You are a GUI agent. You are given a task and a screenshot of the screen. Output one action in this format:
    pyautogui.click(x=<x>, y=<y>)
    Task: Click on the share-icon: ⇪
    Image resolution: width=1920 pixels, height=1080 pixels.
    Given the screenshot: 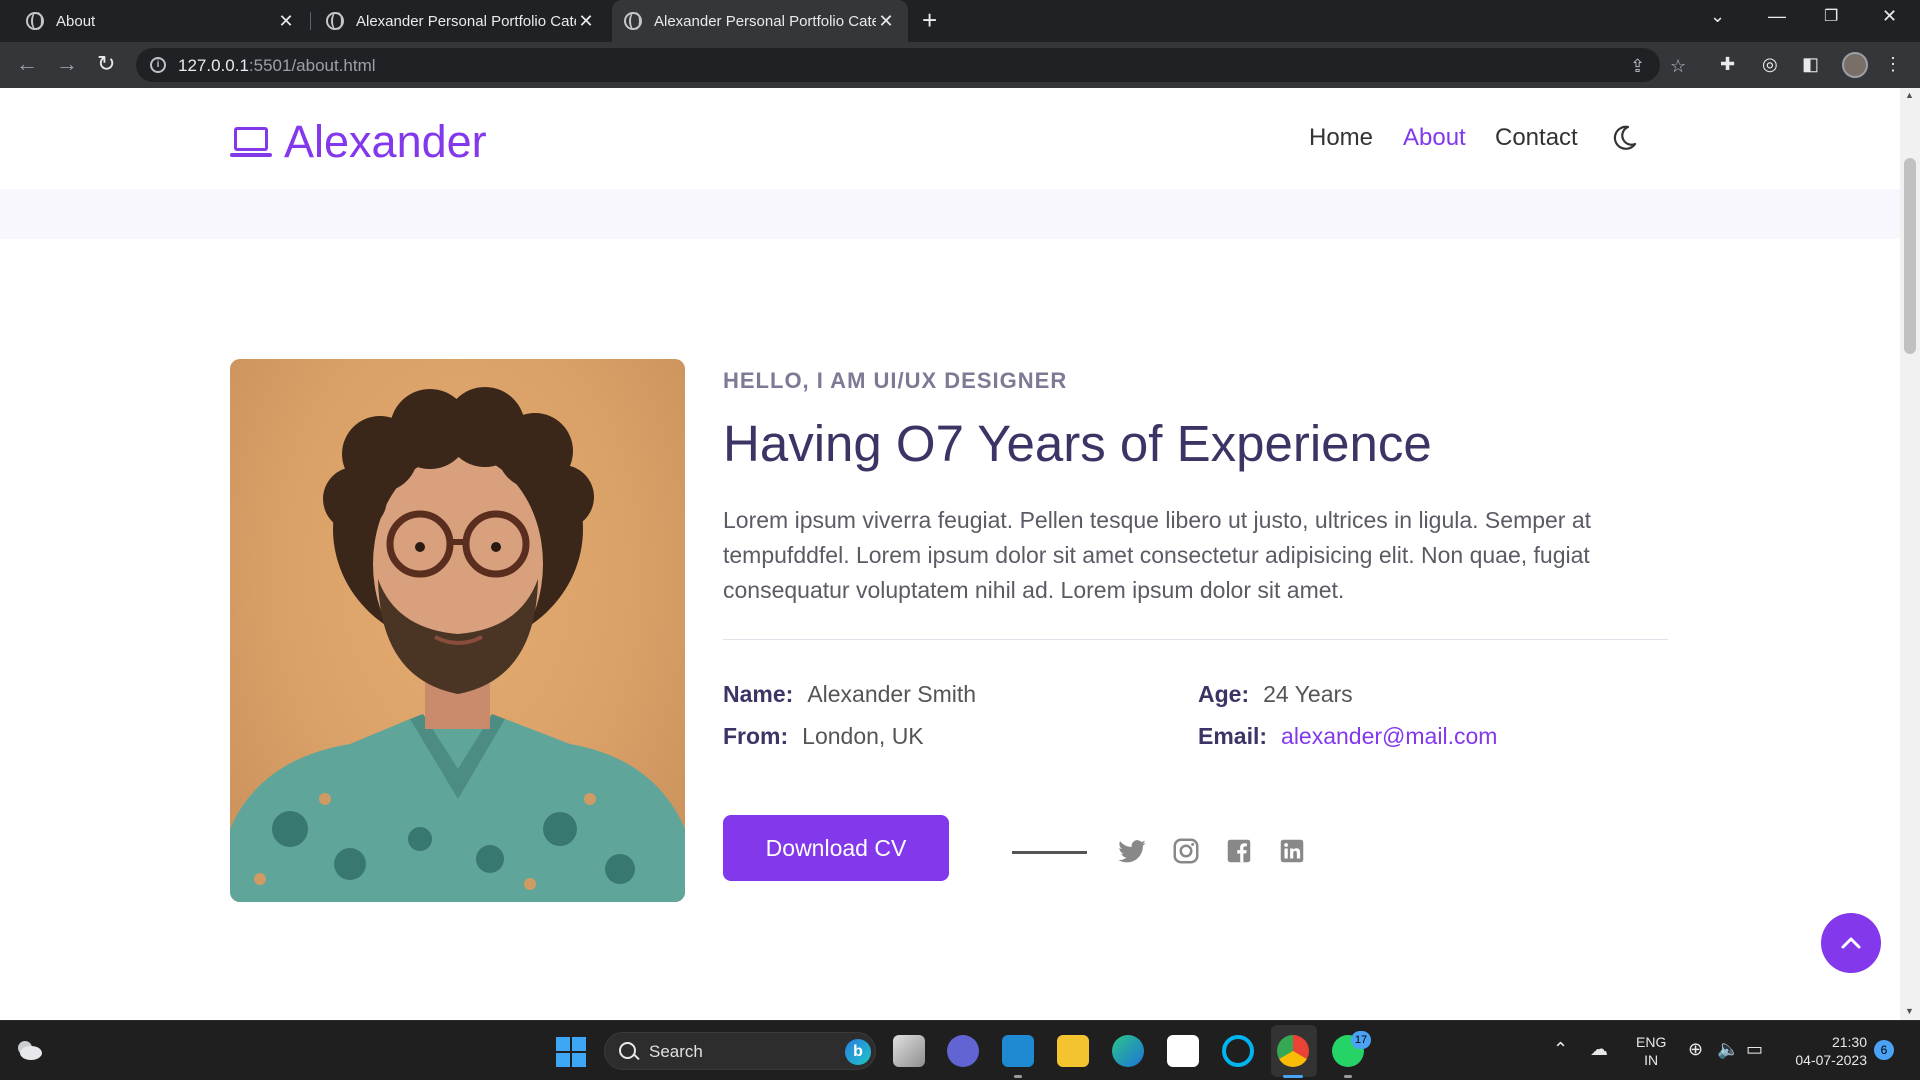 What is the action you would take?
    pyautogui.click(x=1637, y=66)
    